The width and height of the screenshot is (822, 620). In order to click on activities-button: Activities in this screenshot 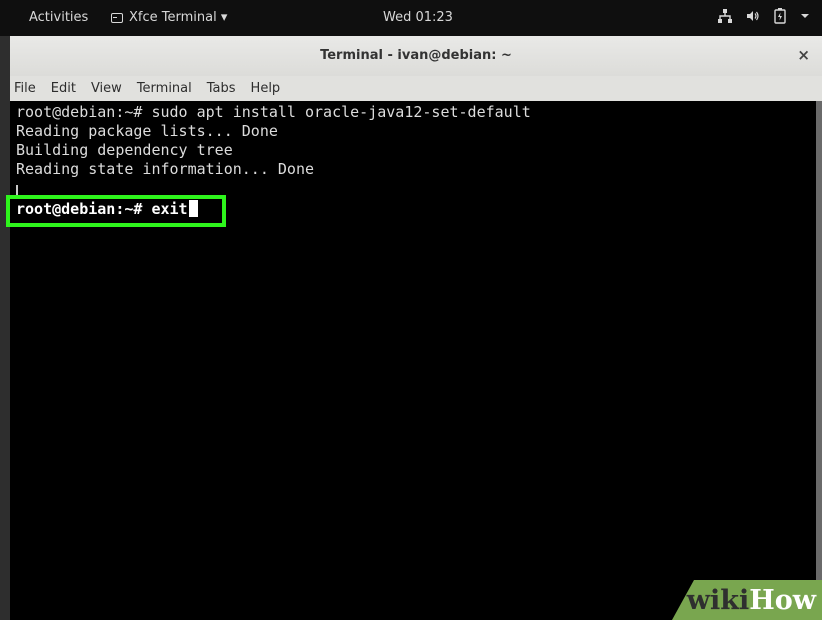, I will do `click(58, 17)`.